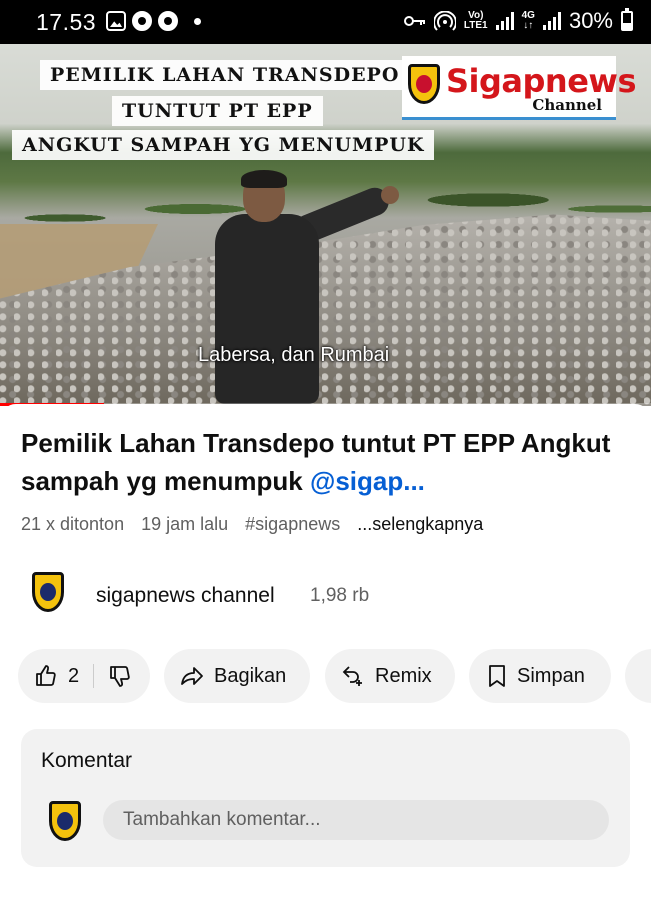 The height and width of the screenshot is (900, 651). Describe the element at coordinates (66, 22) in the screenshot. I see `clock: 17.53` at that location.